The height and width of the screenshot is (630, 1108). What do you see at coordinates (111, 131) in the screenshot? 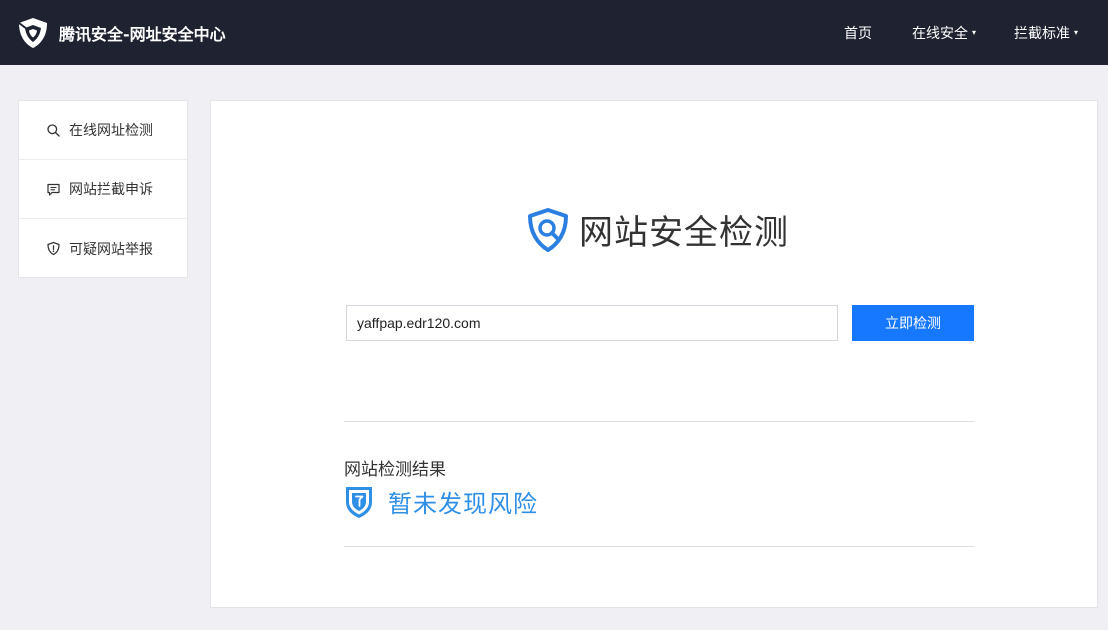
I see `sidebar-item-label: 在线网址检测` at bounding box center [111, 131].